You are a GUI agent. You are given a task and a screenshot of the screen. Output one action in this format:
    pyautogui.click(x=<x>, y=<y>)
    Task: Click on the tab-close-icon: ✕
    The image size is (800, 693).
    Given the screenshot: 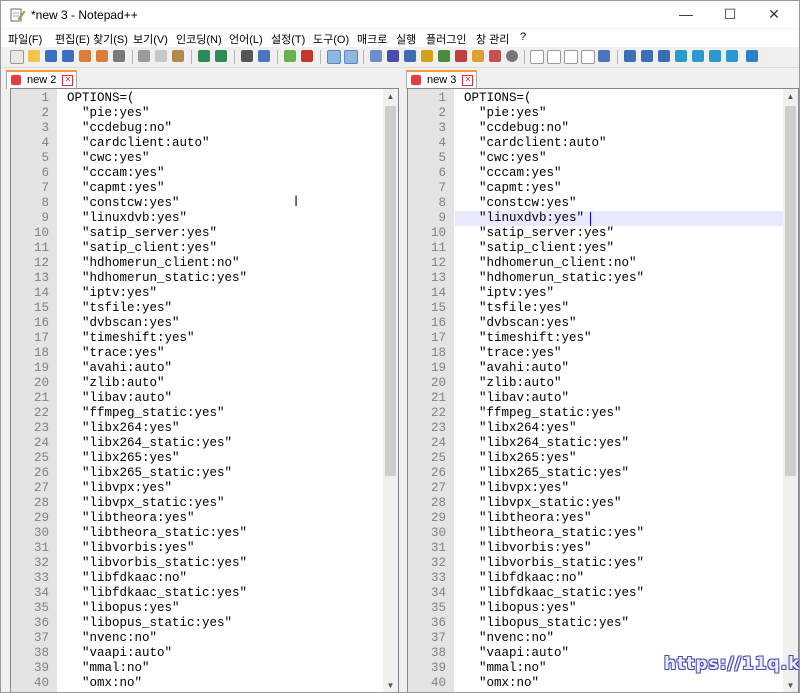 What is the action you would take?
    pyautogui.click(x=468, y=80)
    